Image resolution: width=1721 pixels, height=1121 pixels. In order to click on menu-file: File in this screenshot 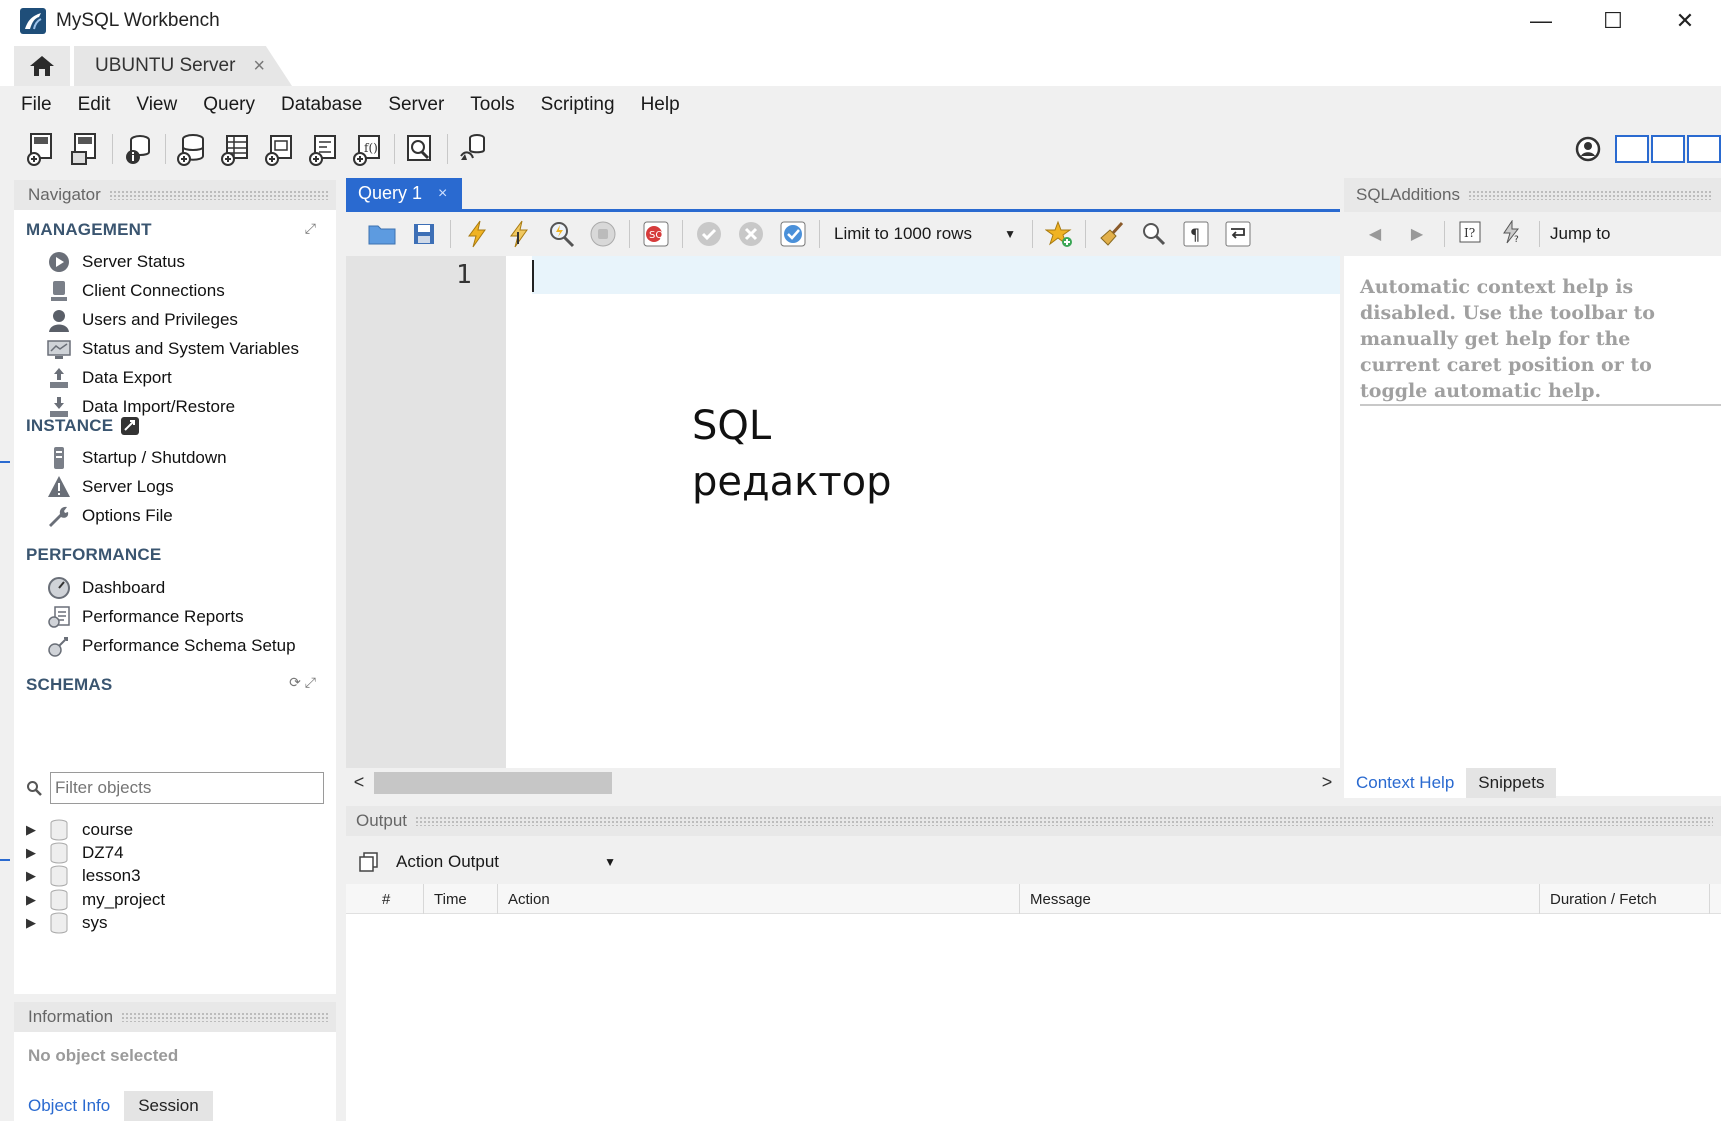, I will do `click(36, 105)`.